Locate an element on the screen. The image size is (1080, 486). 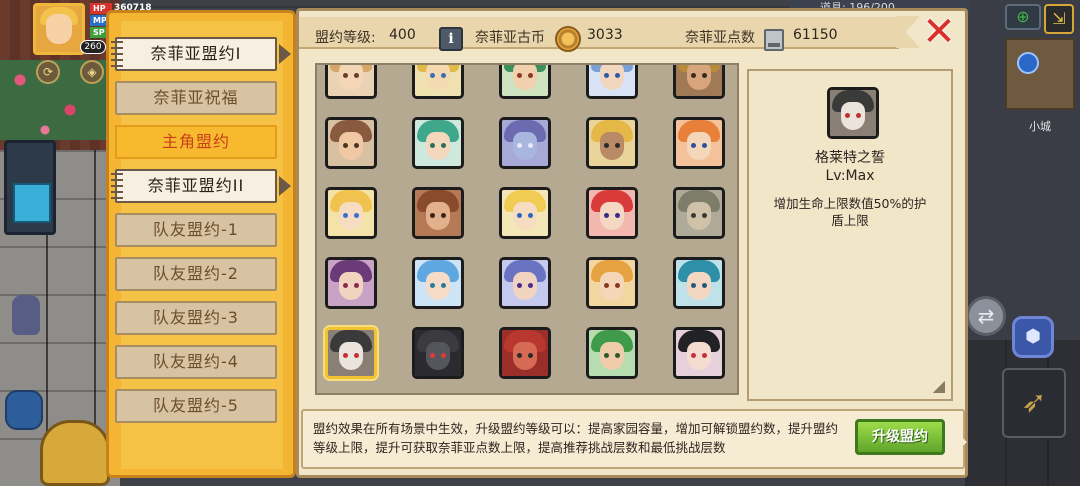
tab-label: 队友盟约-2 is located at coordinates (196, 273).